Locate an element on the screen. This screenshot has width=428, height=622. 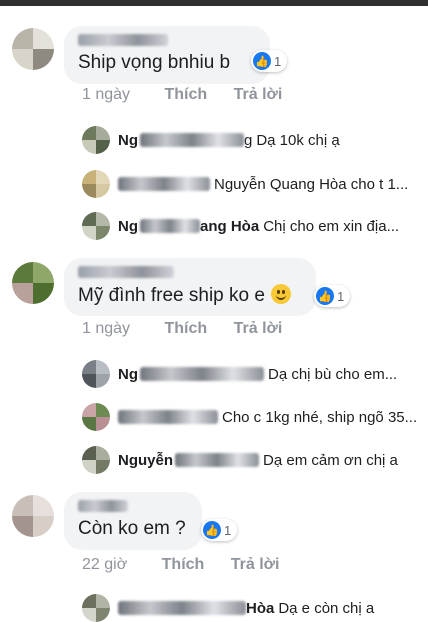
reply-text: Dạ 10k chị ạ is located at coordinates (298, 140).